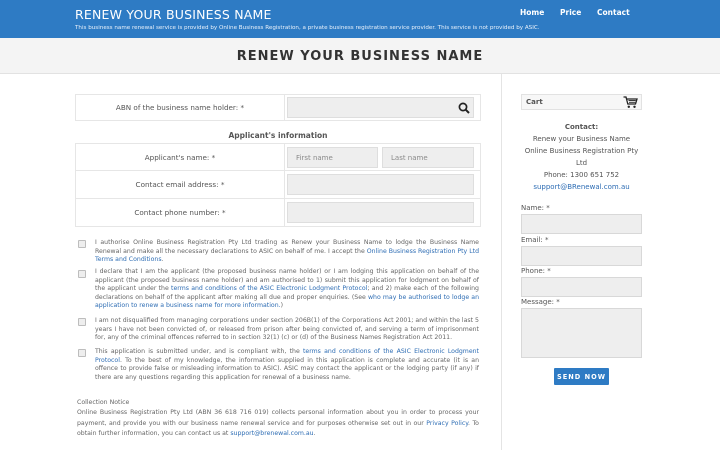 Image resolution: width=720 pixels, height=450 pixels. I want to click on first-name-input: First name, so click(332, 157).